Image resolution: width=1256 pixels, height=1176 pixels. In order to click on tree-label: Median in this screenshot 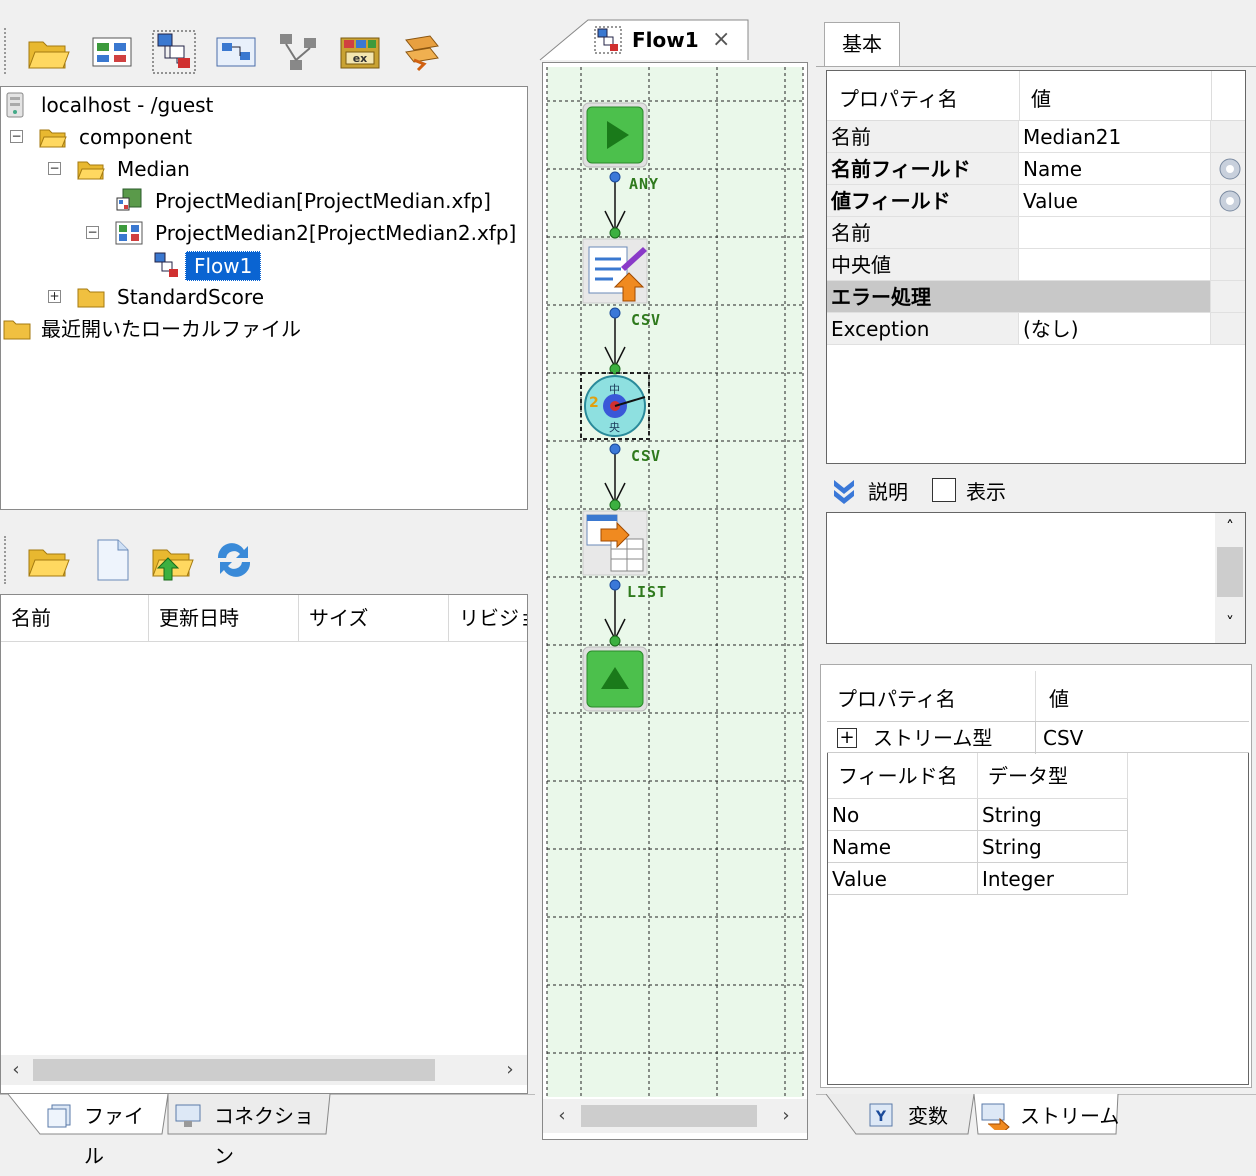, I will do `click(153, 169)`.